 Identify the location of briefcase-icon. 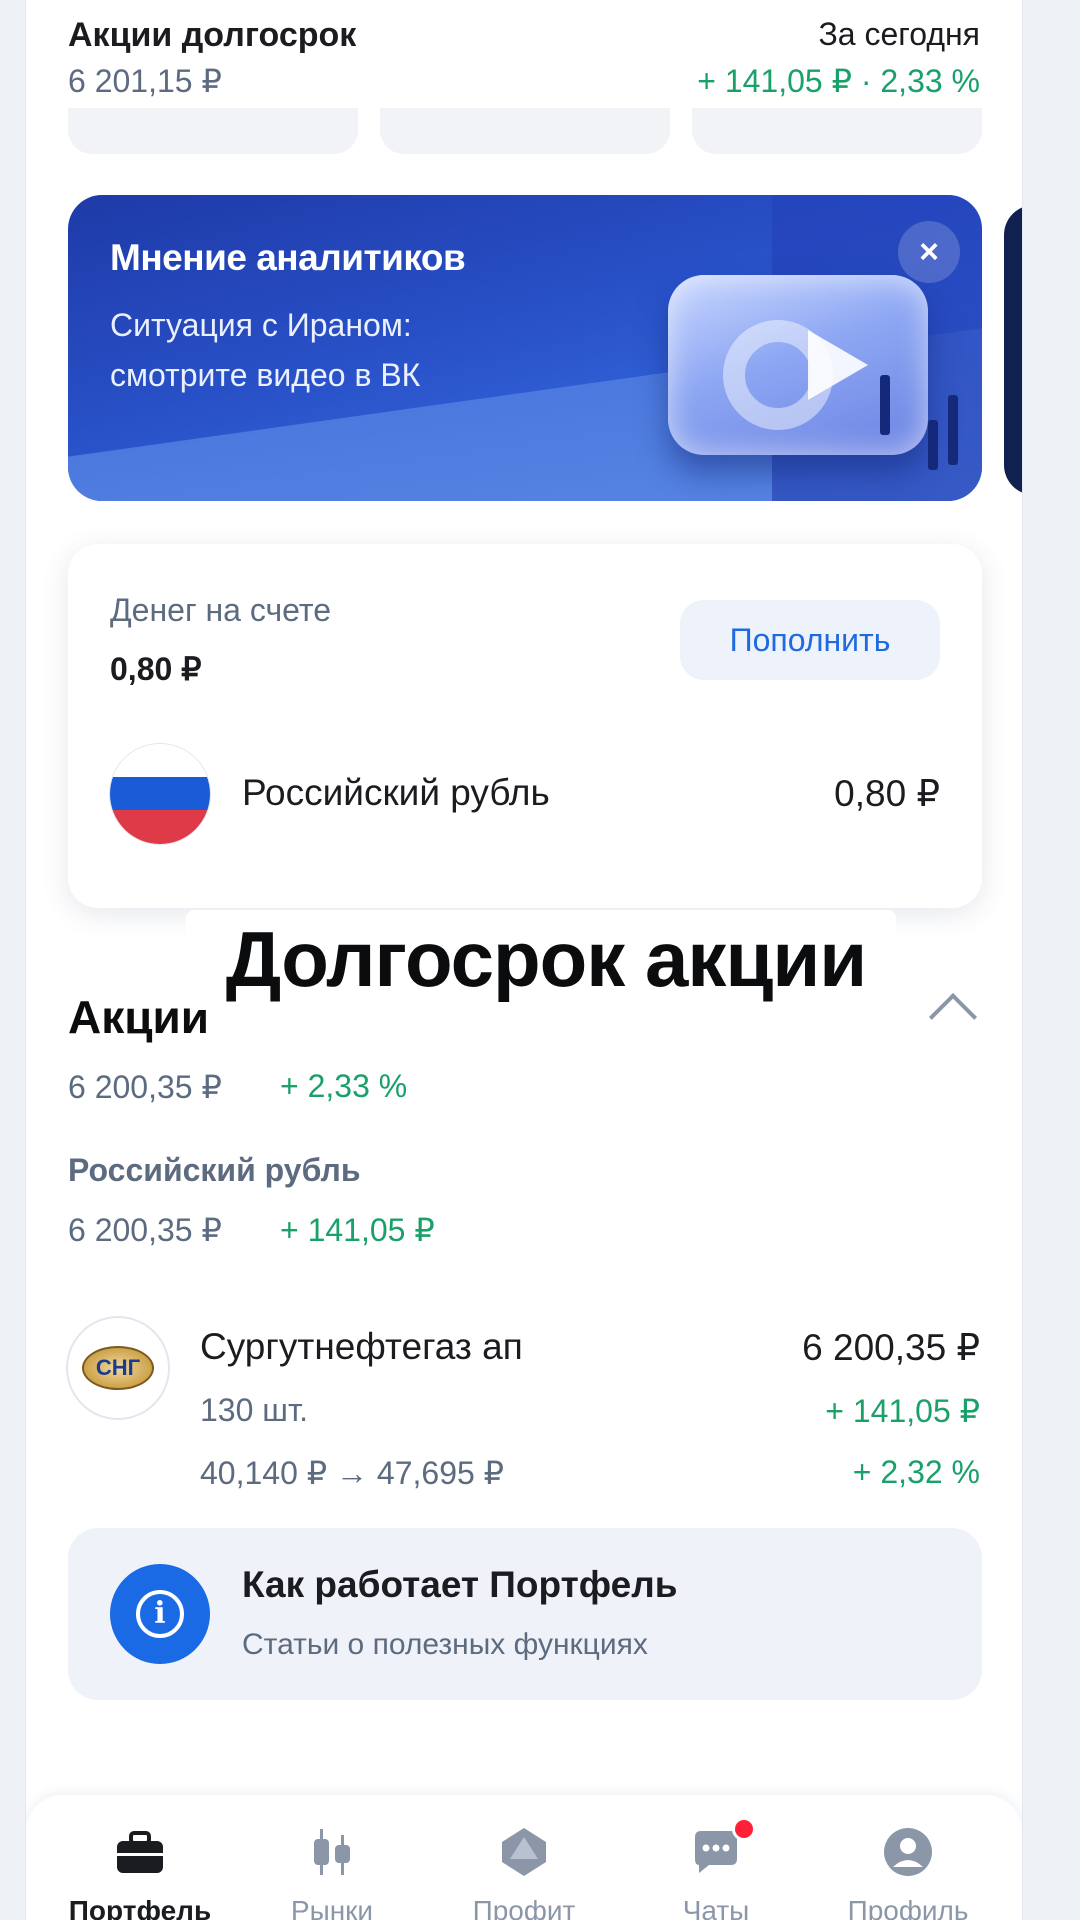
(140, 1852).